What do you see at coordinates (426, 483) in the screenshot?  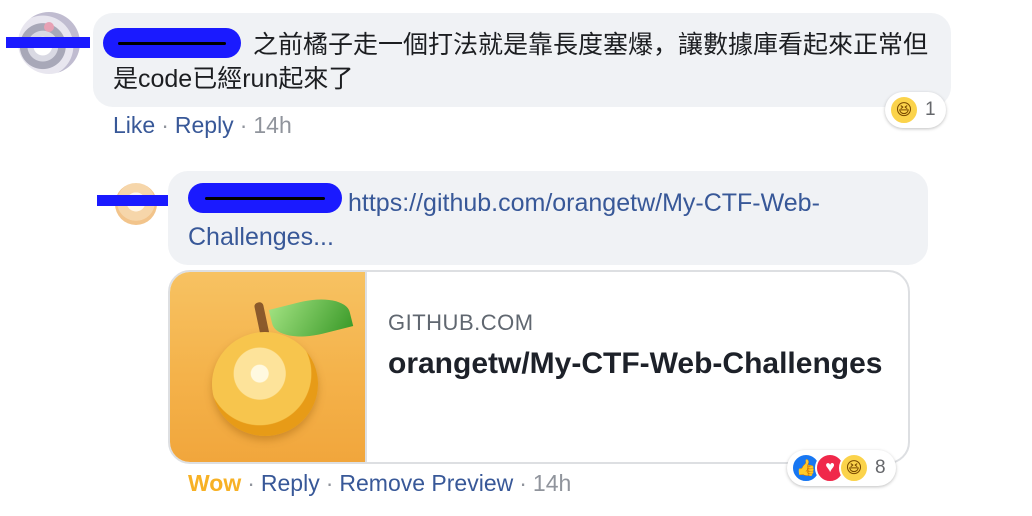 I see `remove-preview-button: Remove Preview` at bounding box center [426, 483].